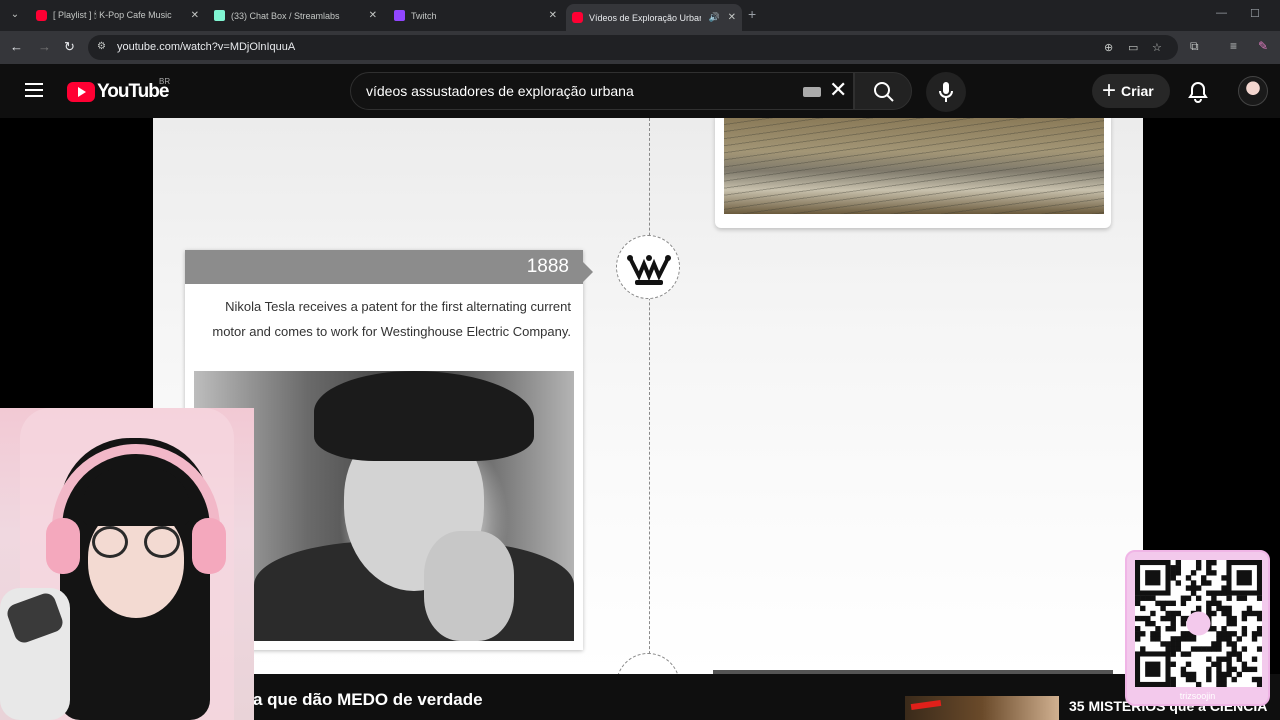  I want to click on timeline-dashed-line, so click(649, 396).